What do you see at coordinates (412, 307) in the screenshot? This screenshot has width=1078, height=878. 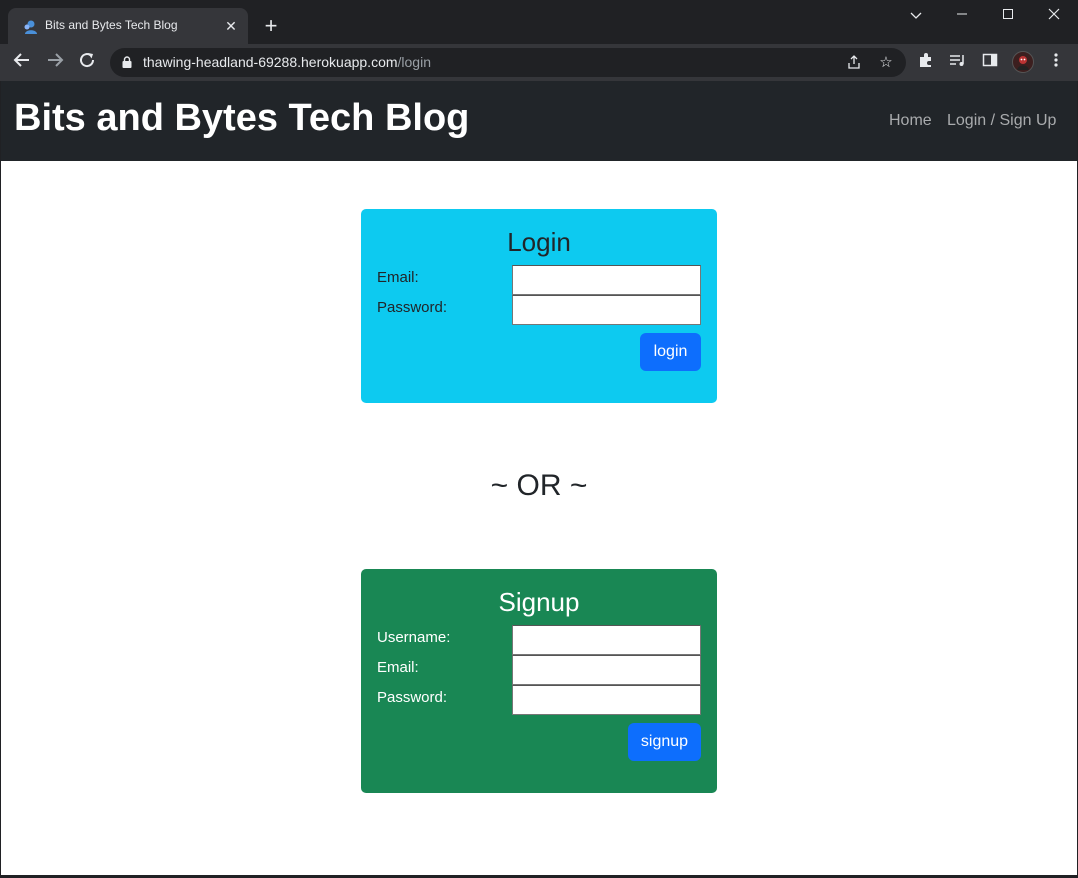 I see `login-password-label: Password:` at bounding box center [412, 307].